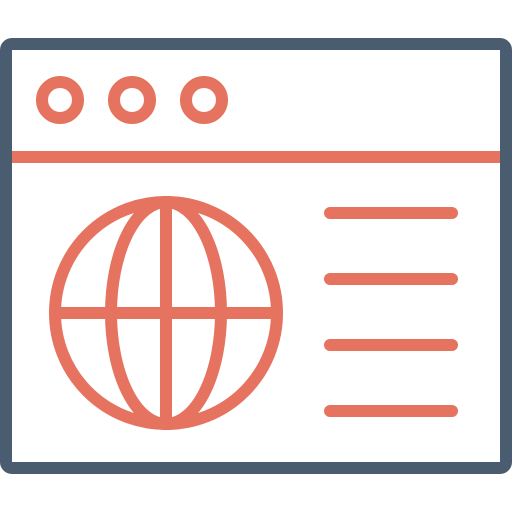 This screenshot has height=512, width=512. I want to click on window-controls, so click(132, 100).